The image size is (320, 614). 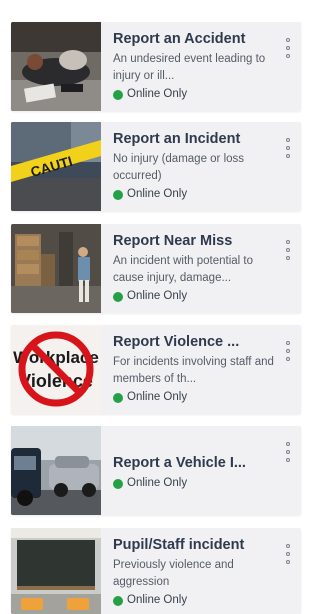 I want to click on report-description: No injury (damage or loss occurred), so click(x=179, y=167).